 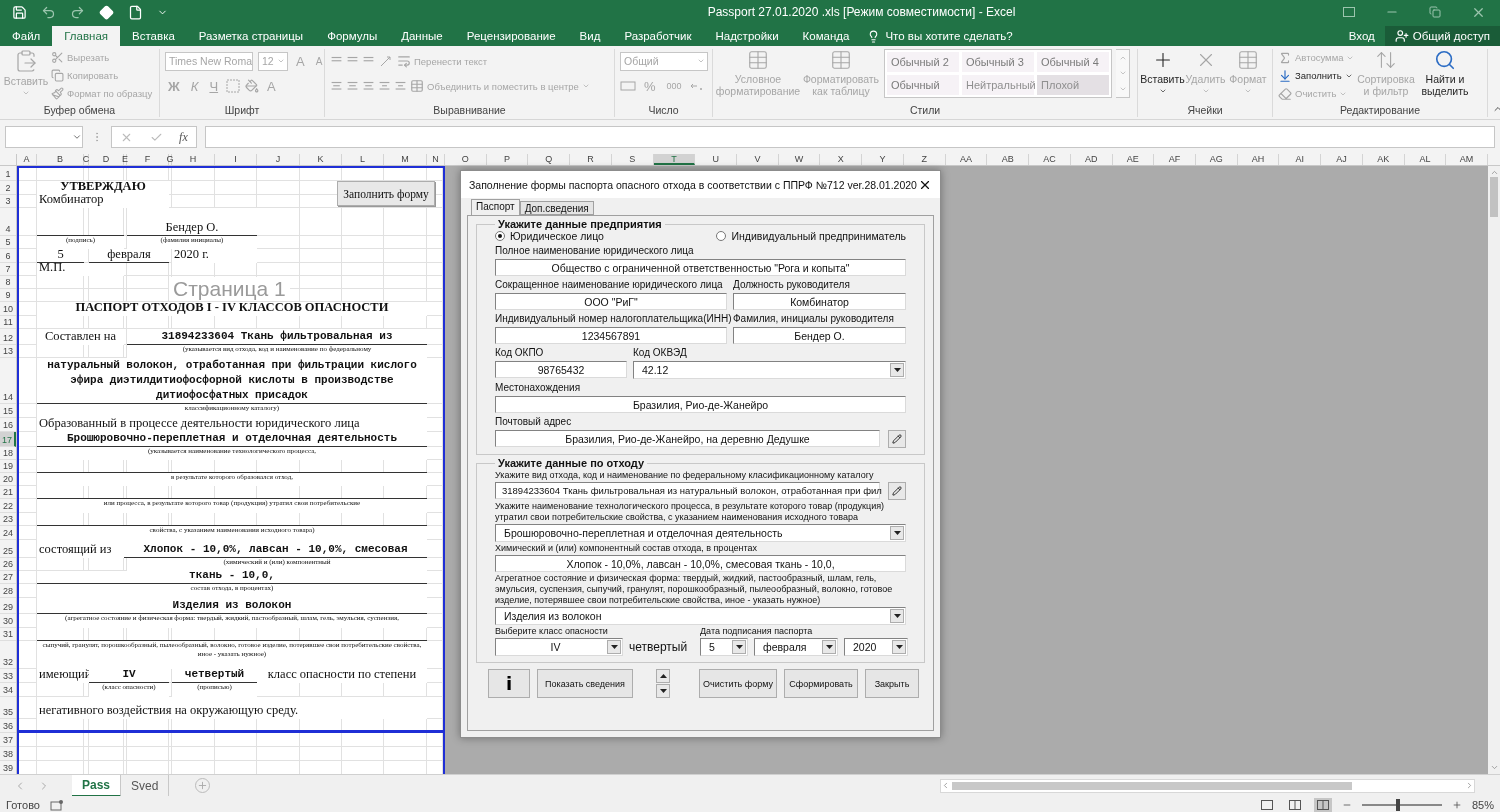 I want to click on combo-box: Брошюровочно-переплетная и отделочная деятельность, so click(x=700, y=533).